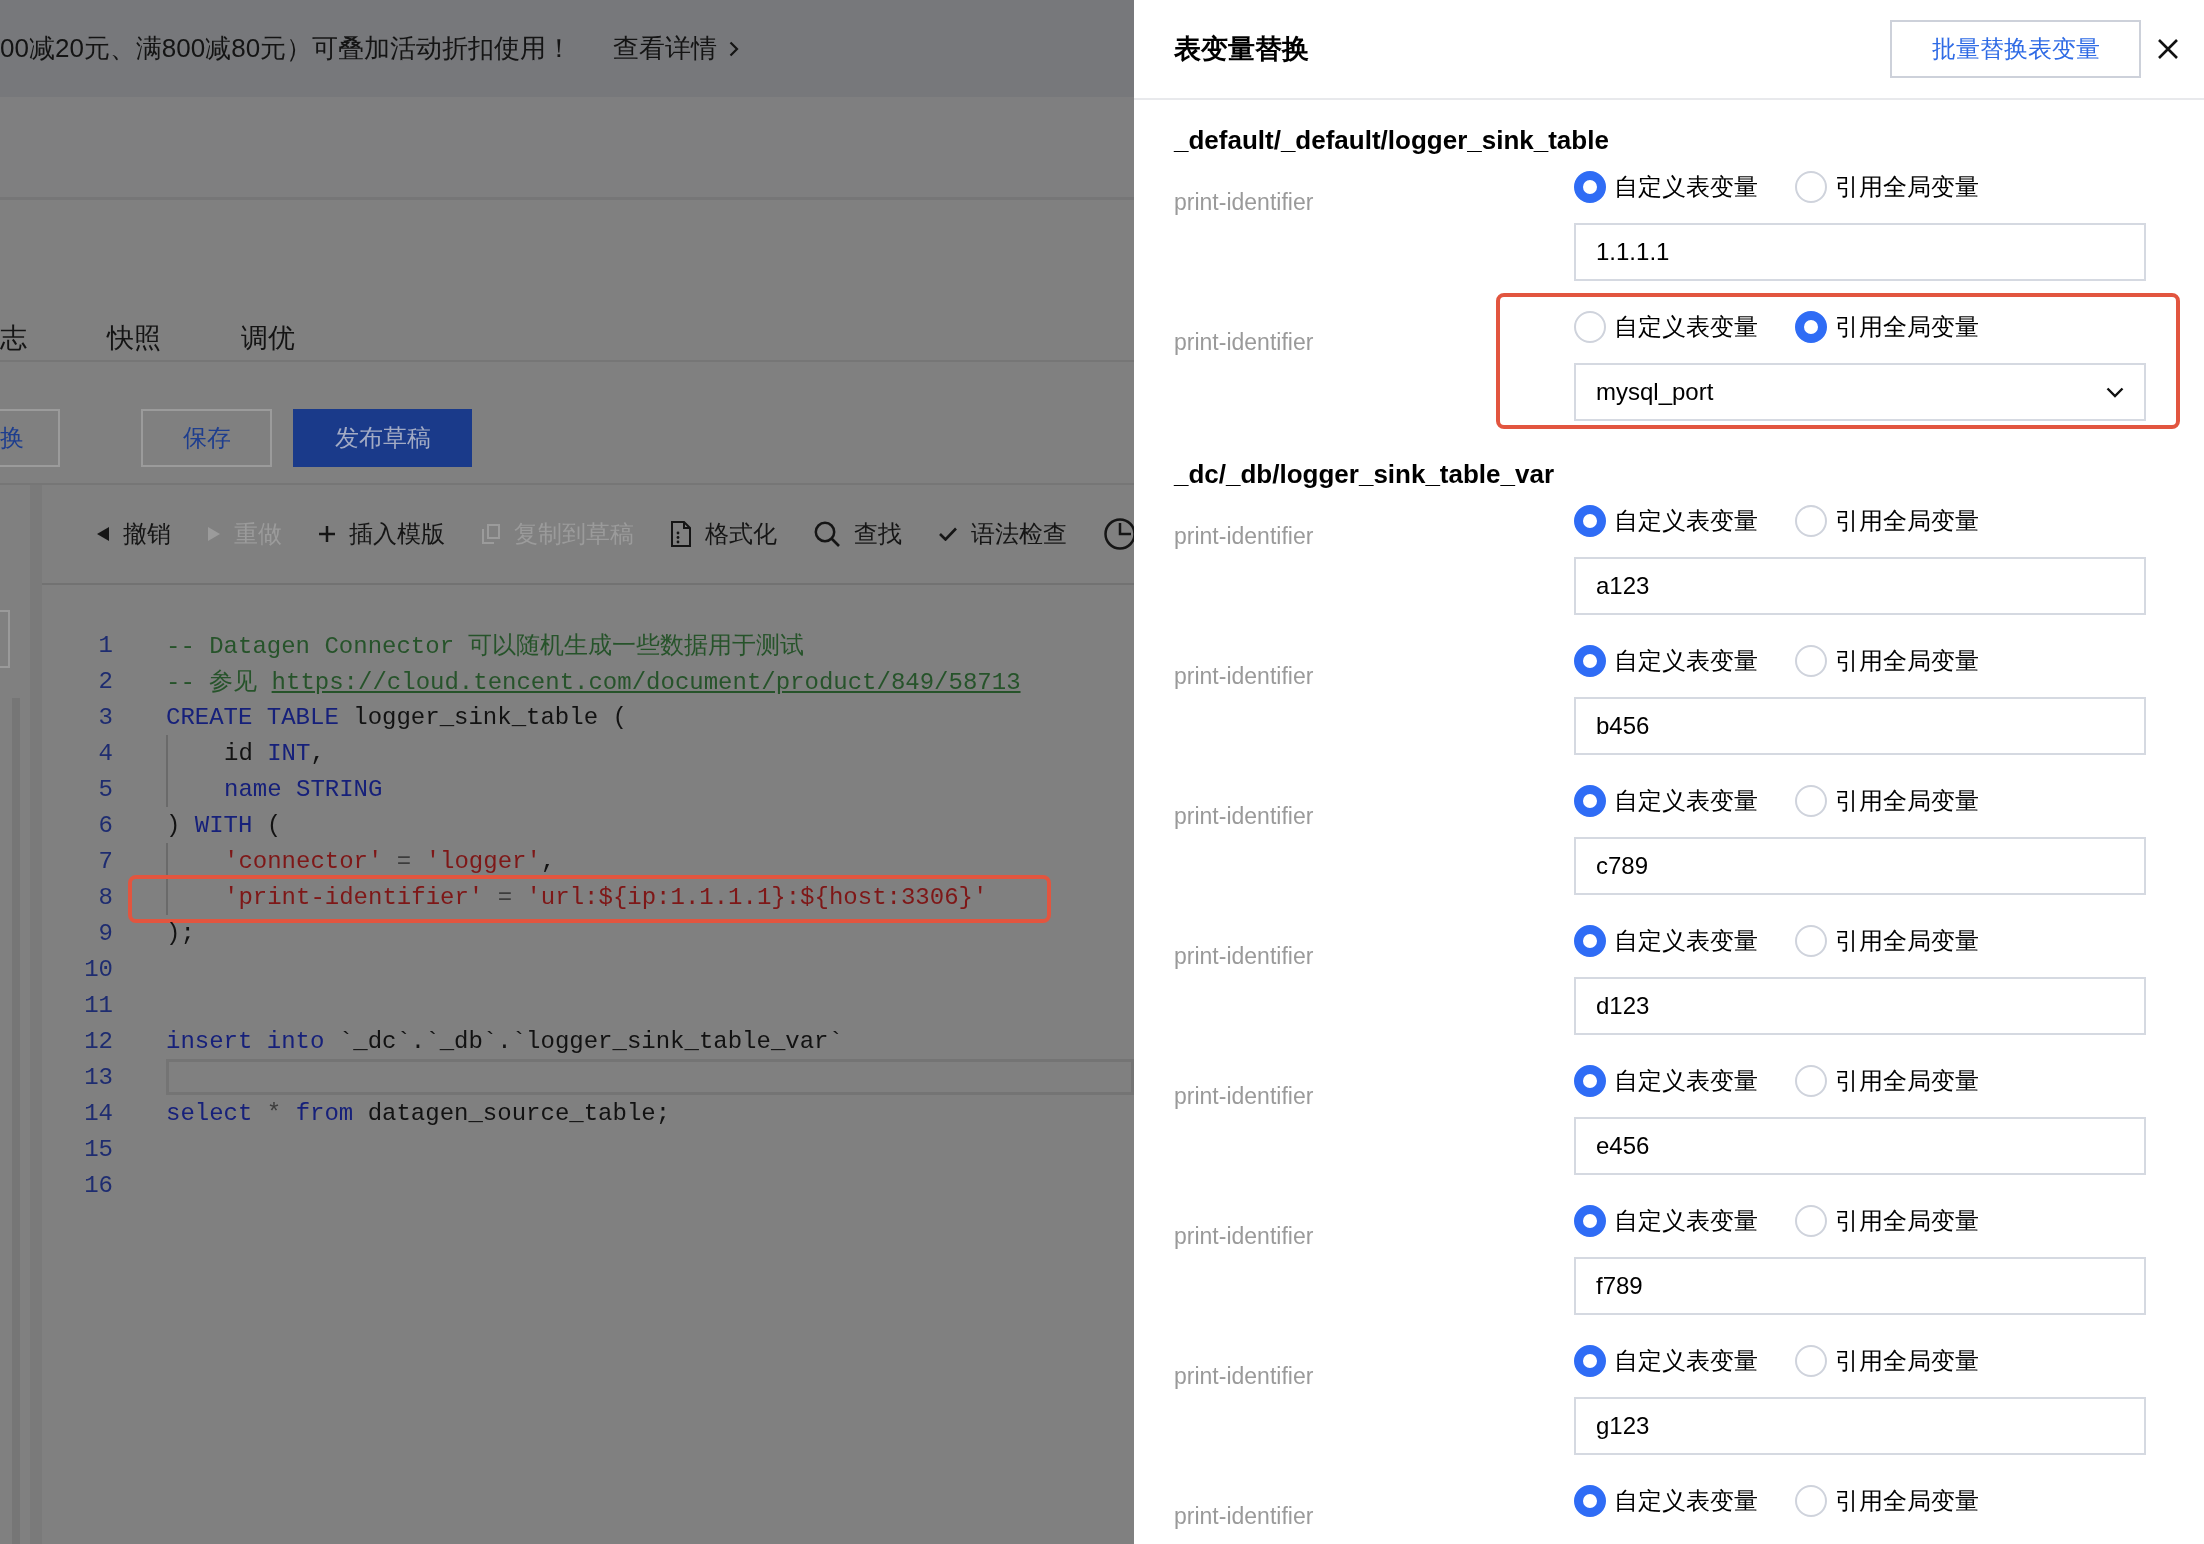 The height and width of the screenshot is (1544, 2204). What do you see at coordinates (1364, 474) in the screenshot?
I see `section-title: _dc/_db/logger_sink_table_var` at bounding box center [1364, 474].